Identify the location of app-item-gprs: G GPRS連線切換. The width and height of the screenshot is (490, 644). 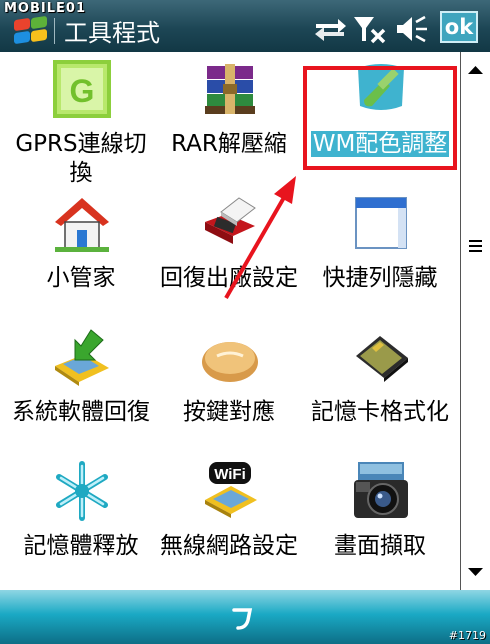
(81, 119).